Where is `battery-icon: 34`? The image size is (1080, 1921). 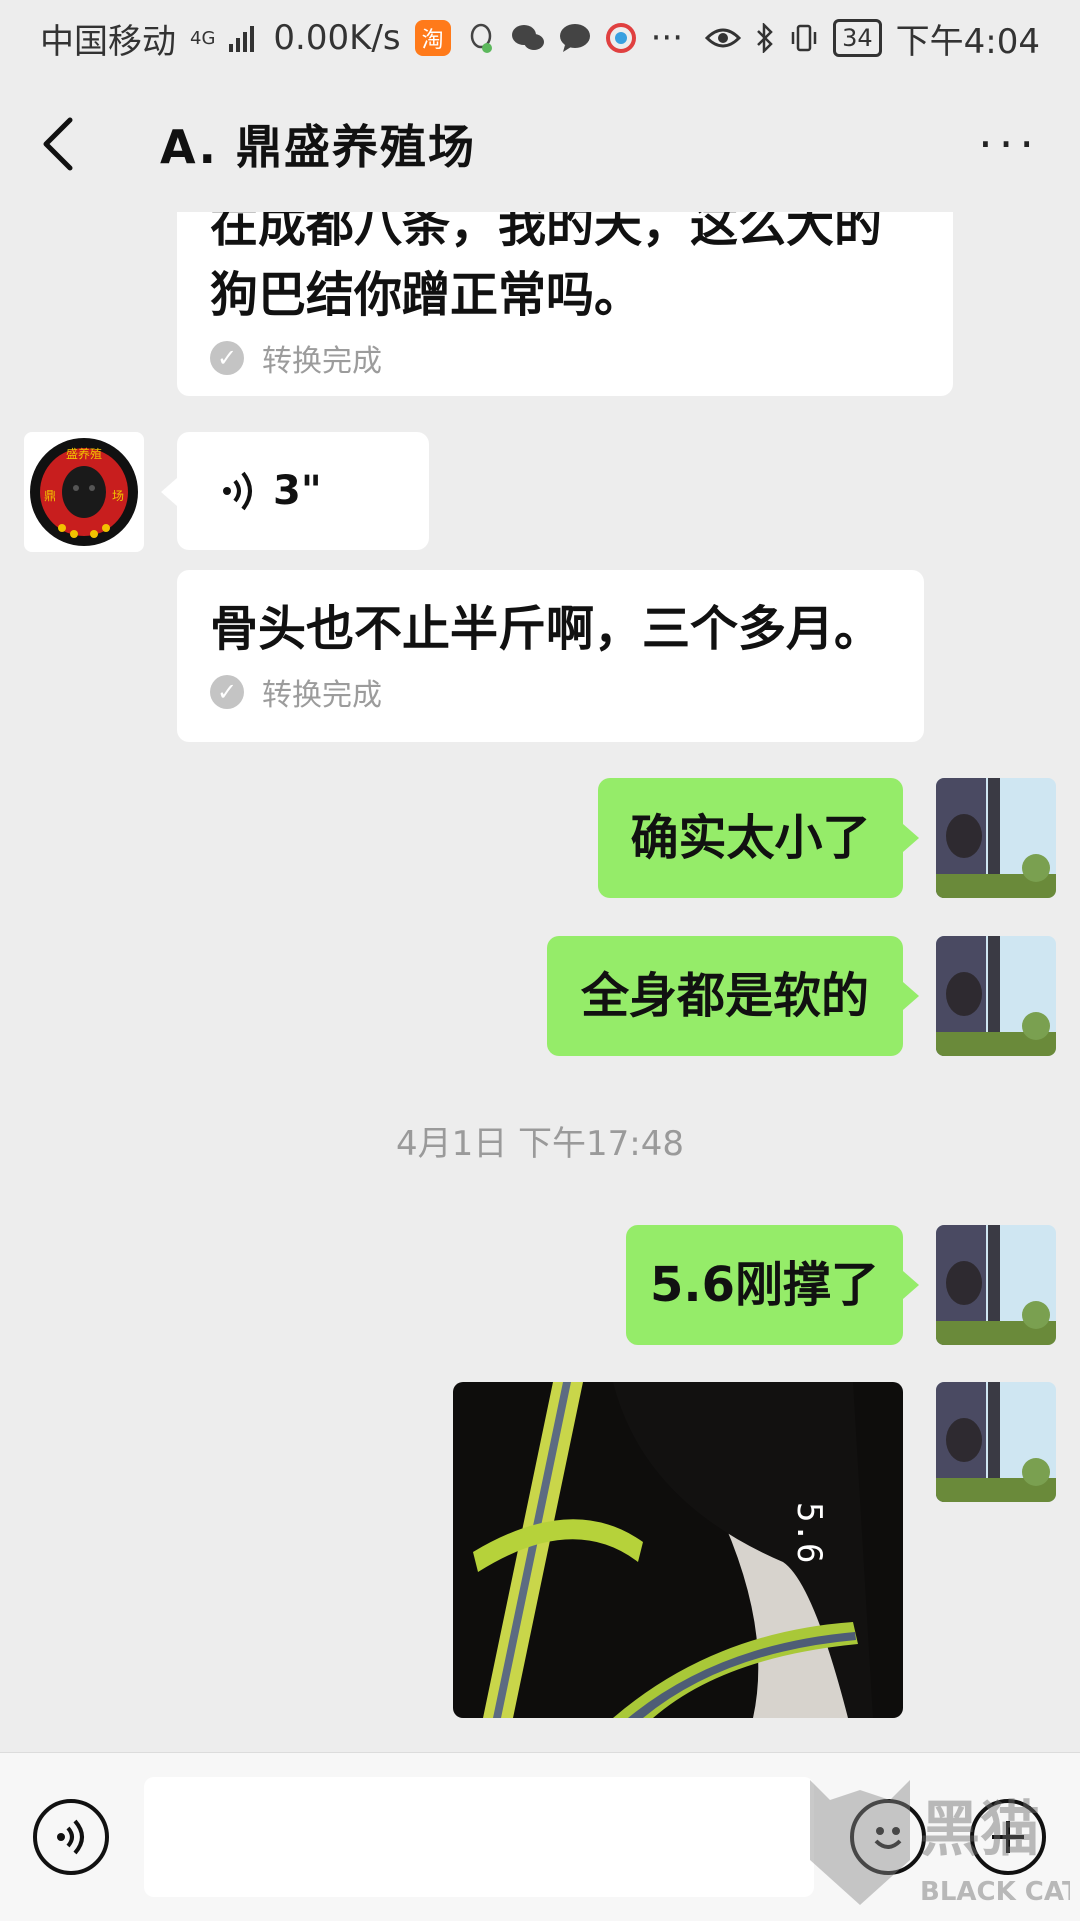
battery-icon: 34 is located at coordinates (857, 38).